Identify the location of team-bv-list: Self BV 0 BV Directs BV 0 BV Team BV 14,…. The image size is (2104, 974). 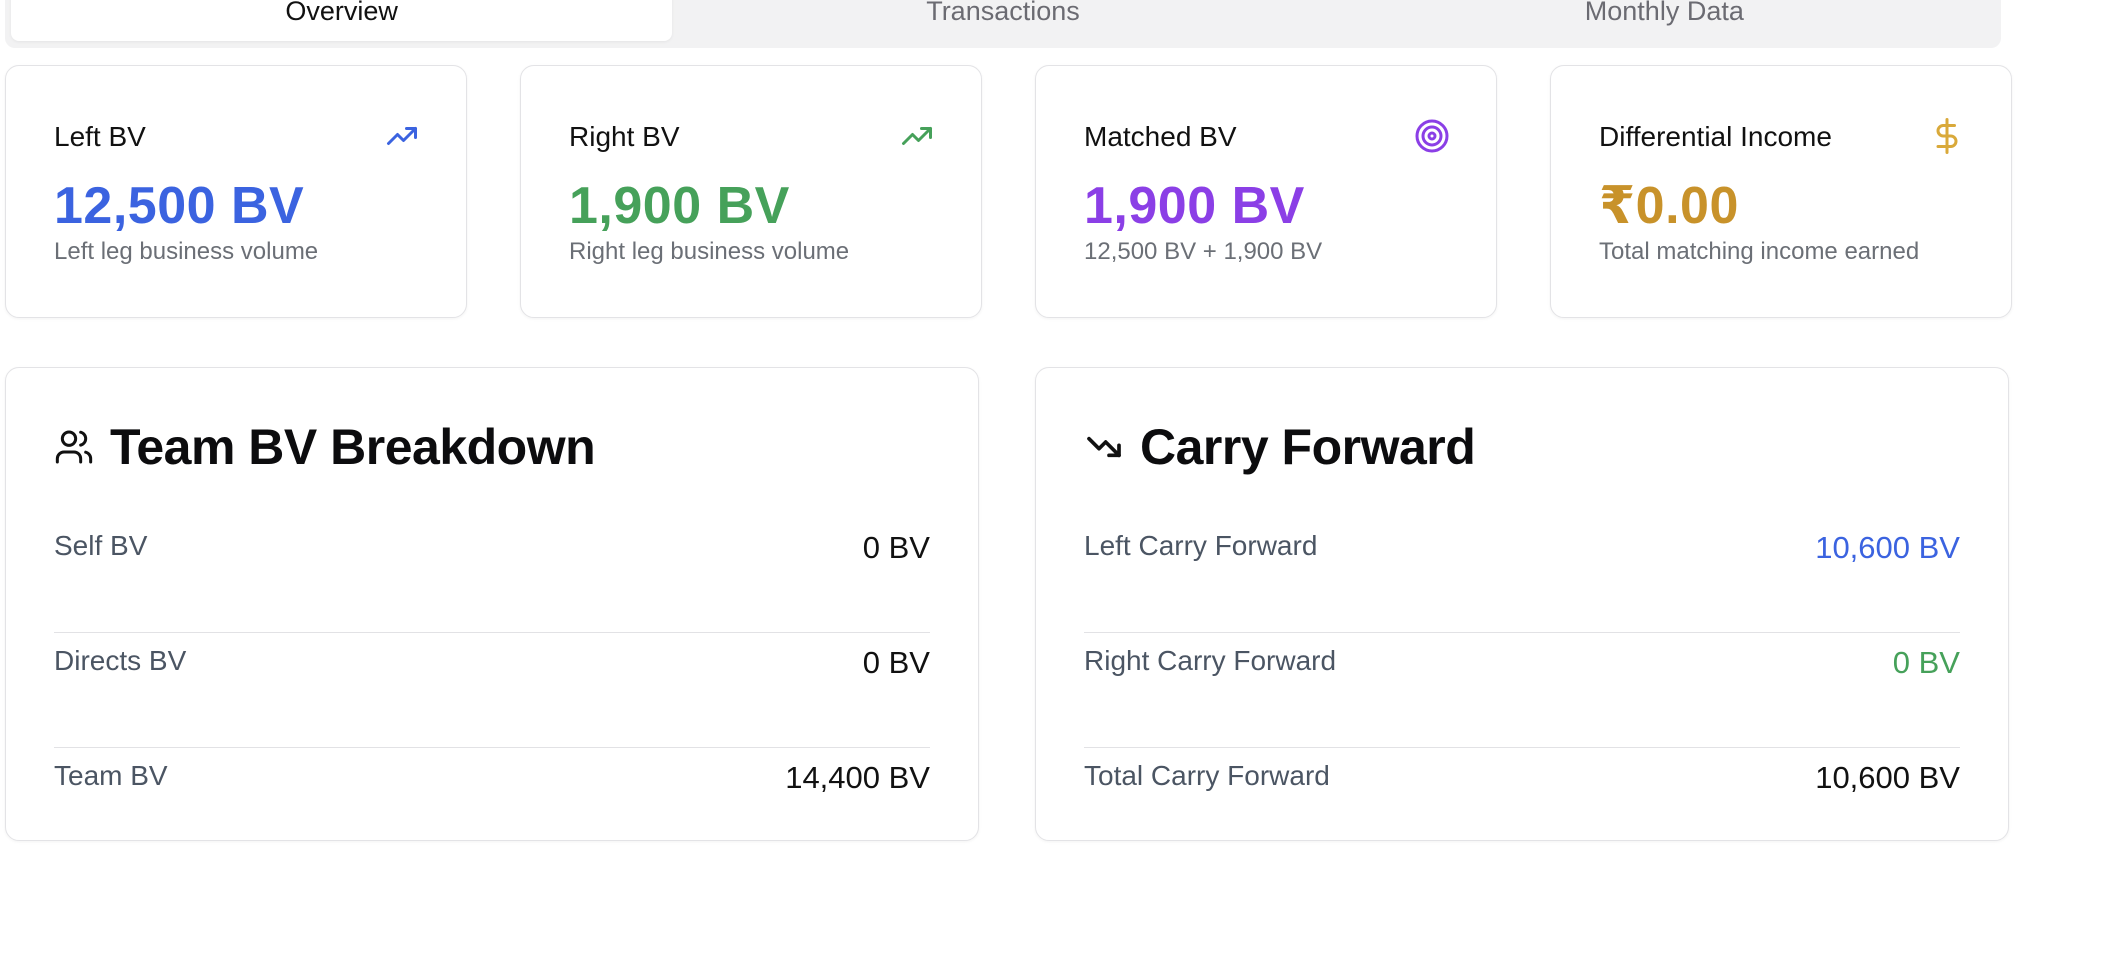
(492, 690).